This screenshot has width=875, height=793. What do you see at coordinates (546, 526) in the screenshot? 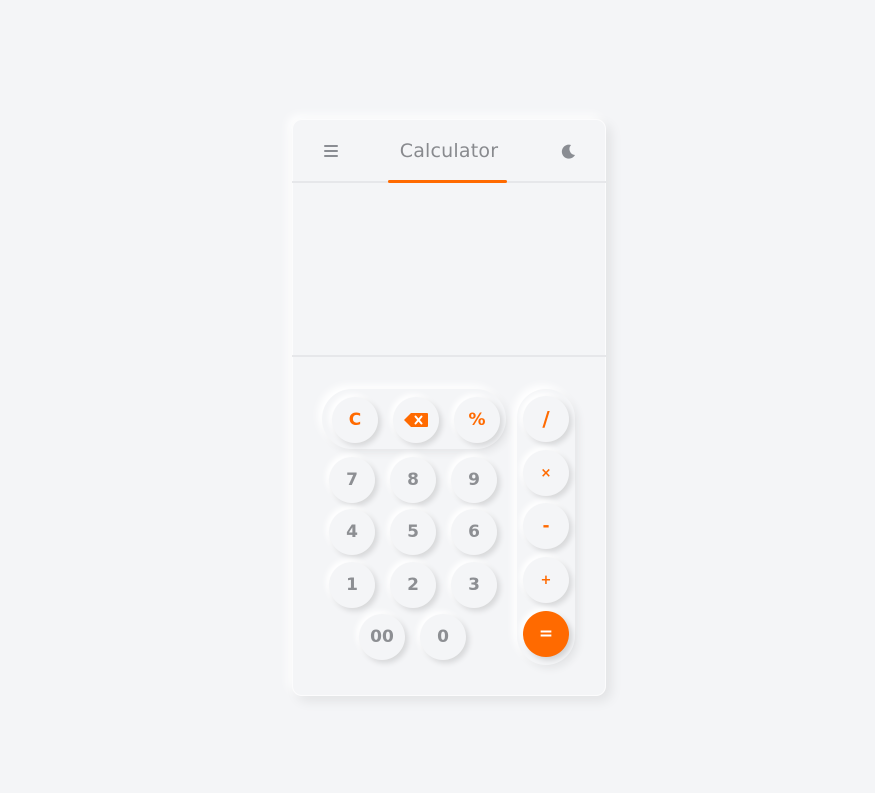
I see `subtract-button: -` at bounding box center [546, 526].